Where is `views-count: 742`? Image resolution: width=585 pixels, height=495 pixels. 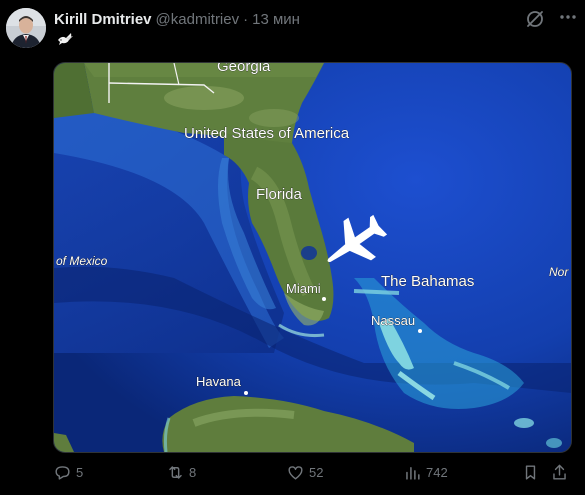 views-count: 742 is located at coordinates (437, 472).